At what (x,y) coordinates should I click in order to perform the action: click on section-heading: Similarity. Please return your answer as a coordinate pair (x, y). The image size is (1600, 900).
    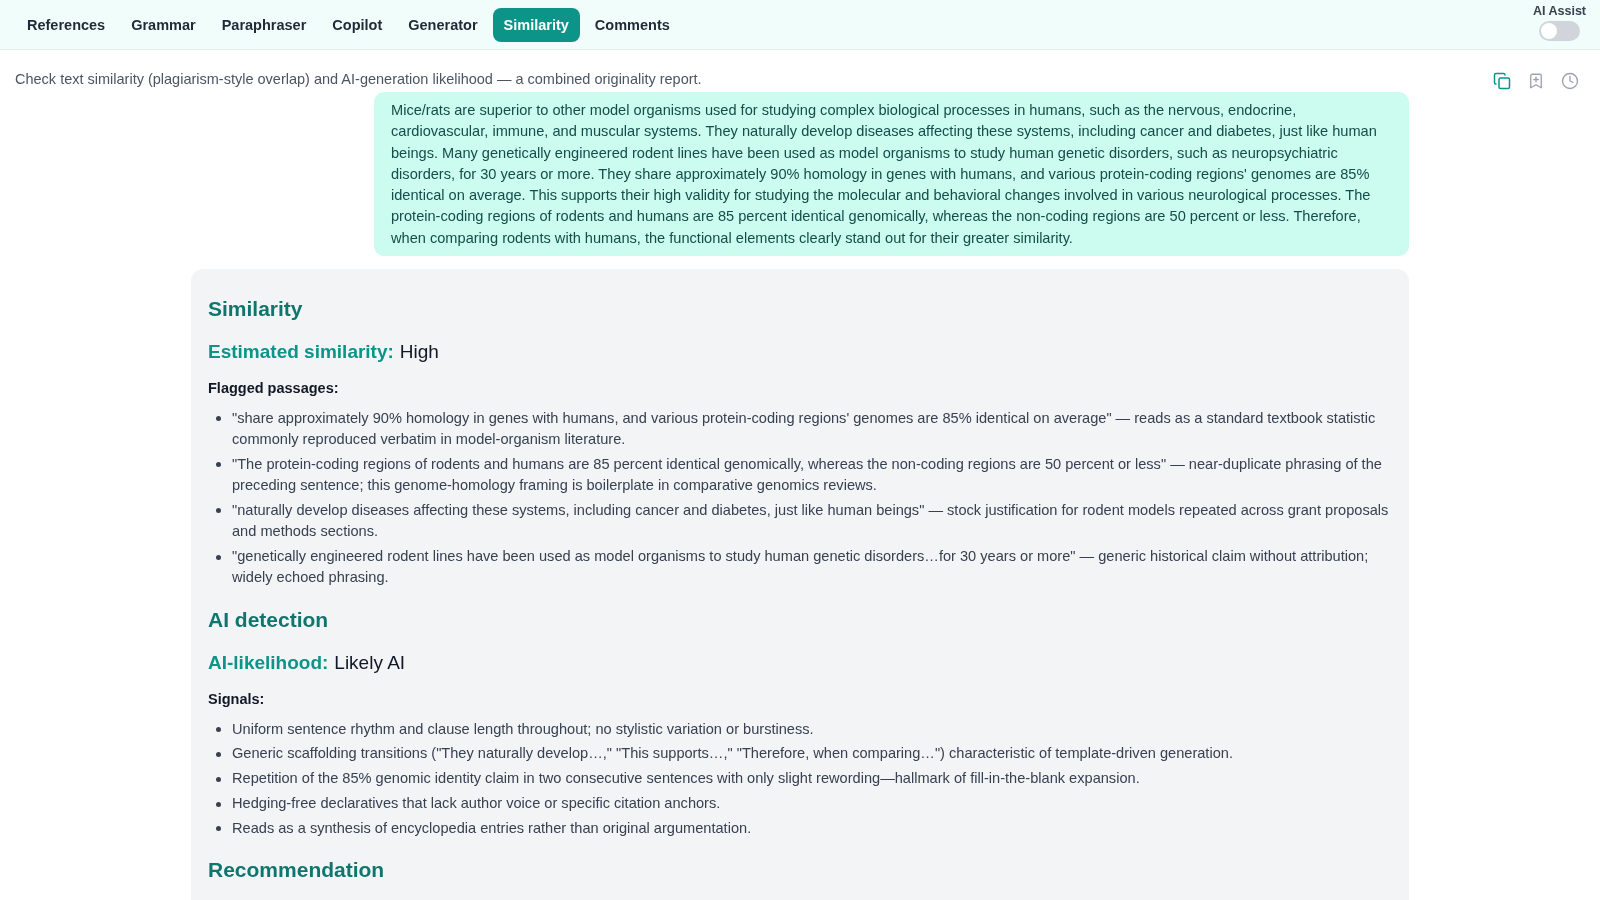
    Looking at the image, I should click on (255, 308).